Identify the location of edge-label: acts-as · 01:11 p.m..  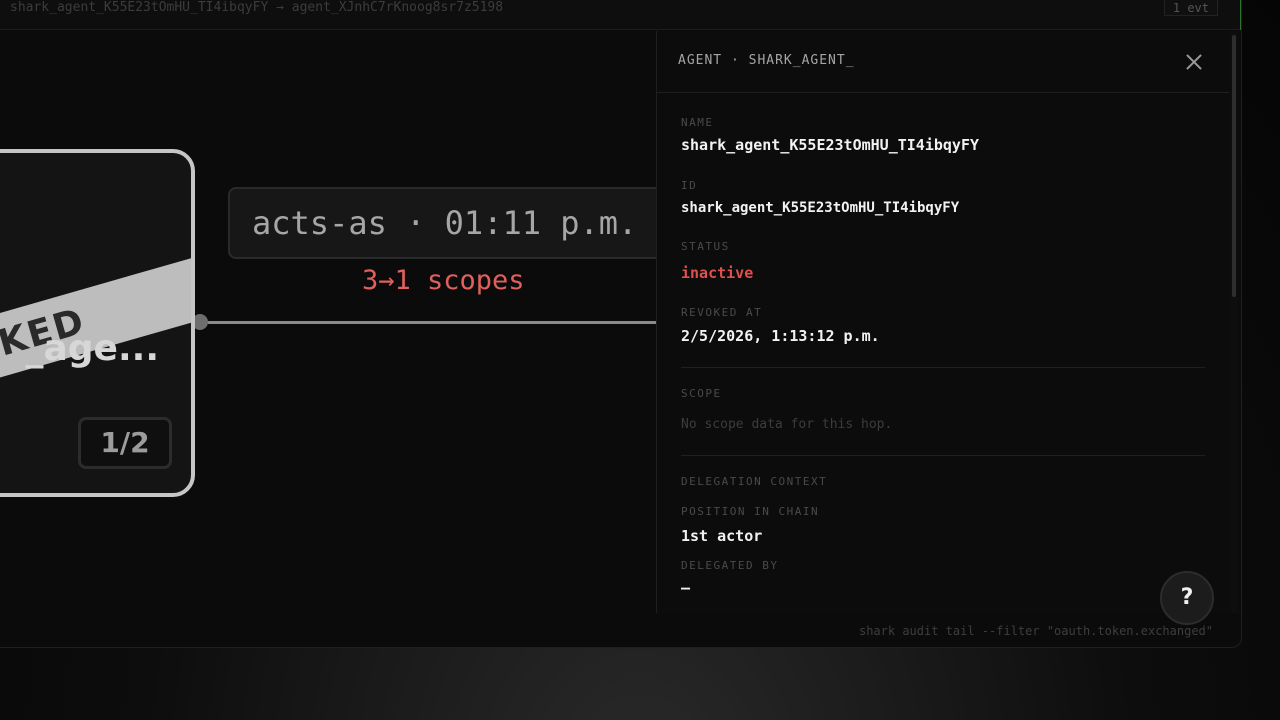
(442, 223).